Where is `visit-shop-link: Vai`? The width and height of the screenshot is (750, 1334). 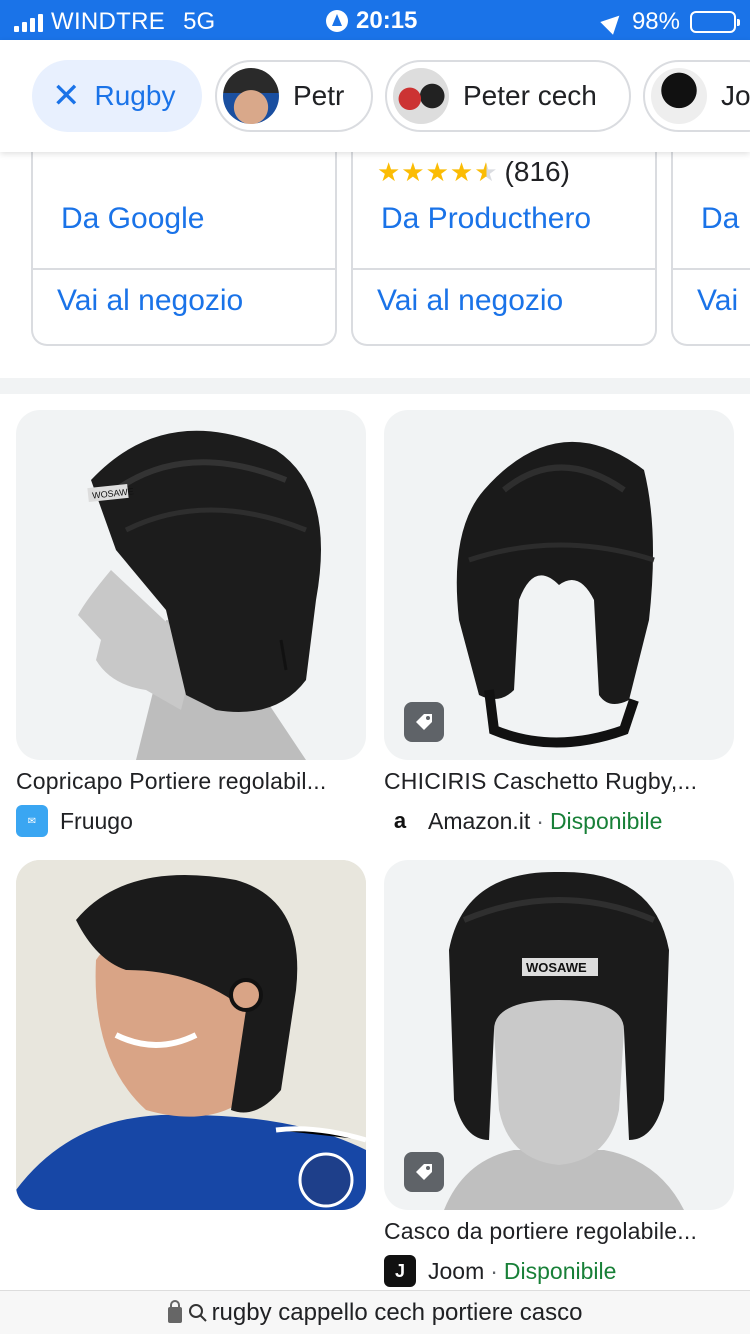 visit-shop-link: Vai is located at coordinates (717, 301).